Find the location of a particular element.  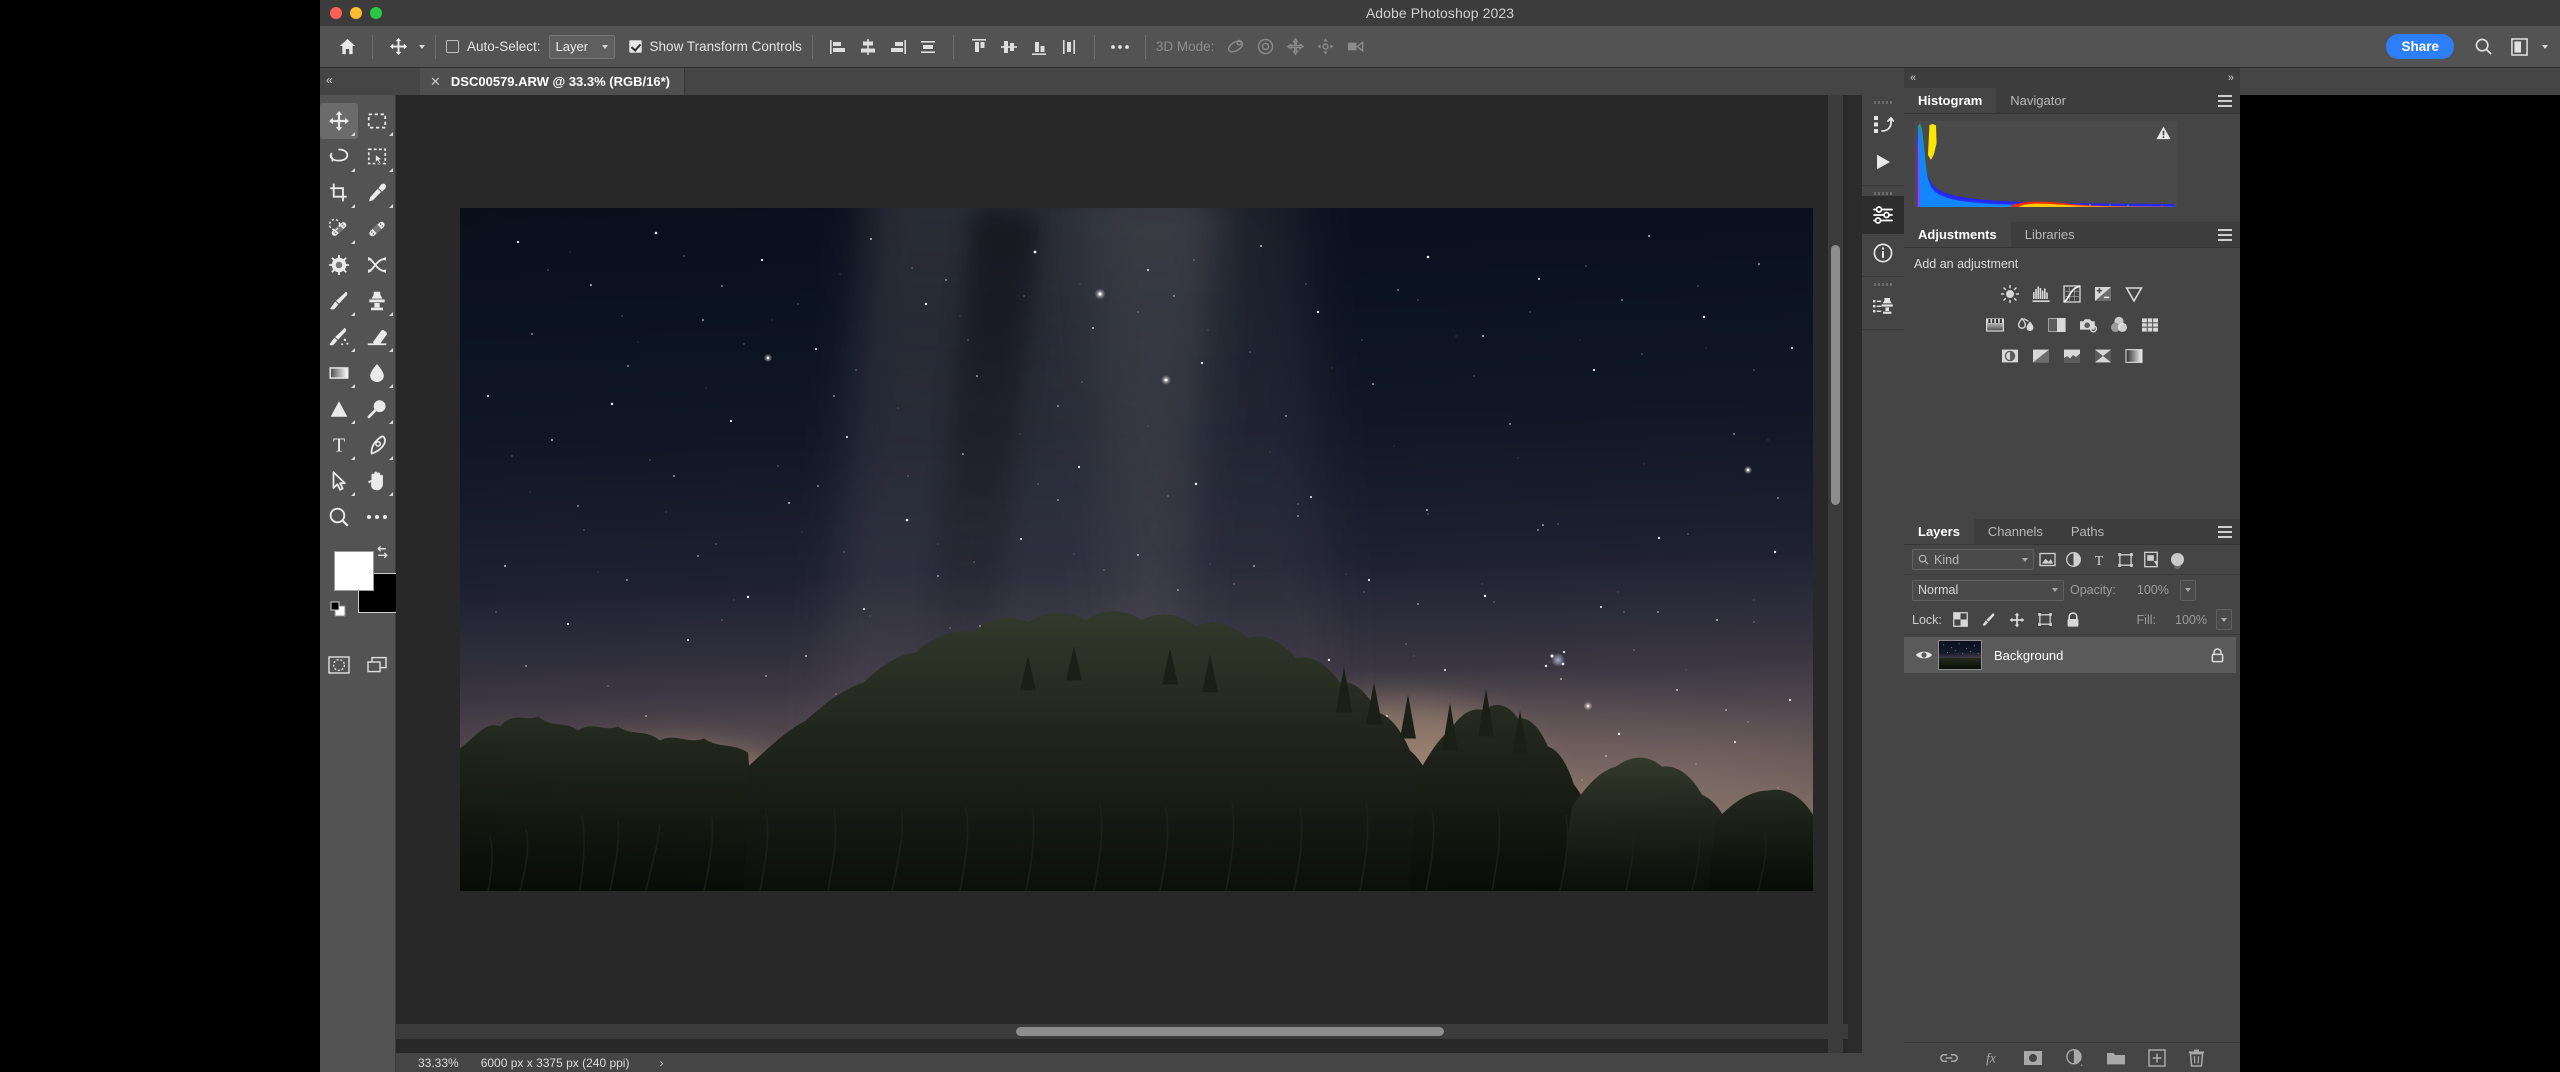

gradient-tool is located at coordinates (339, 373).